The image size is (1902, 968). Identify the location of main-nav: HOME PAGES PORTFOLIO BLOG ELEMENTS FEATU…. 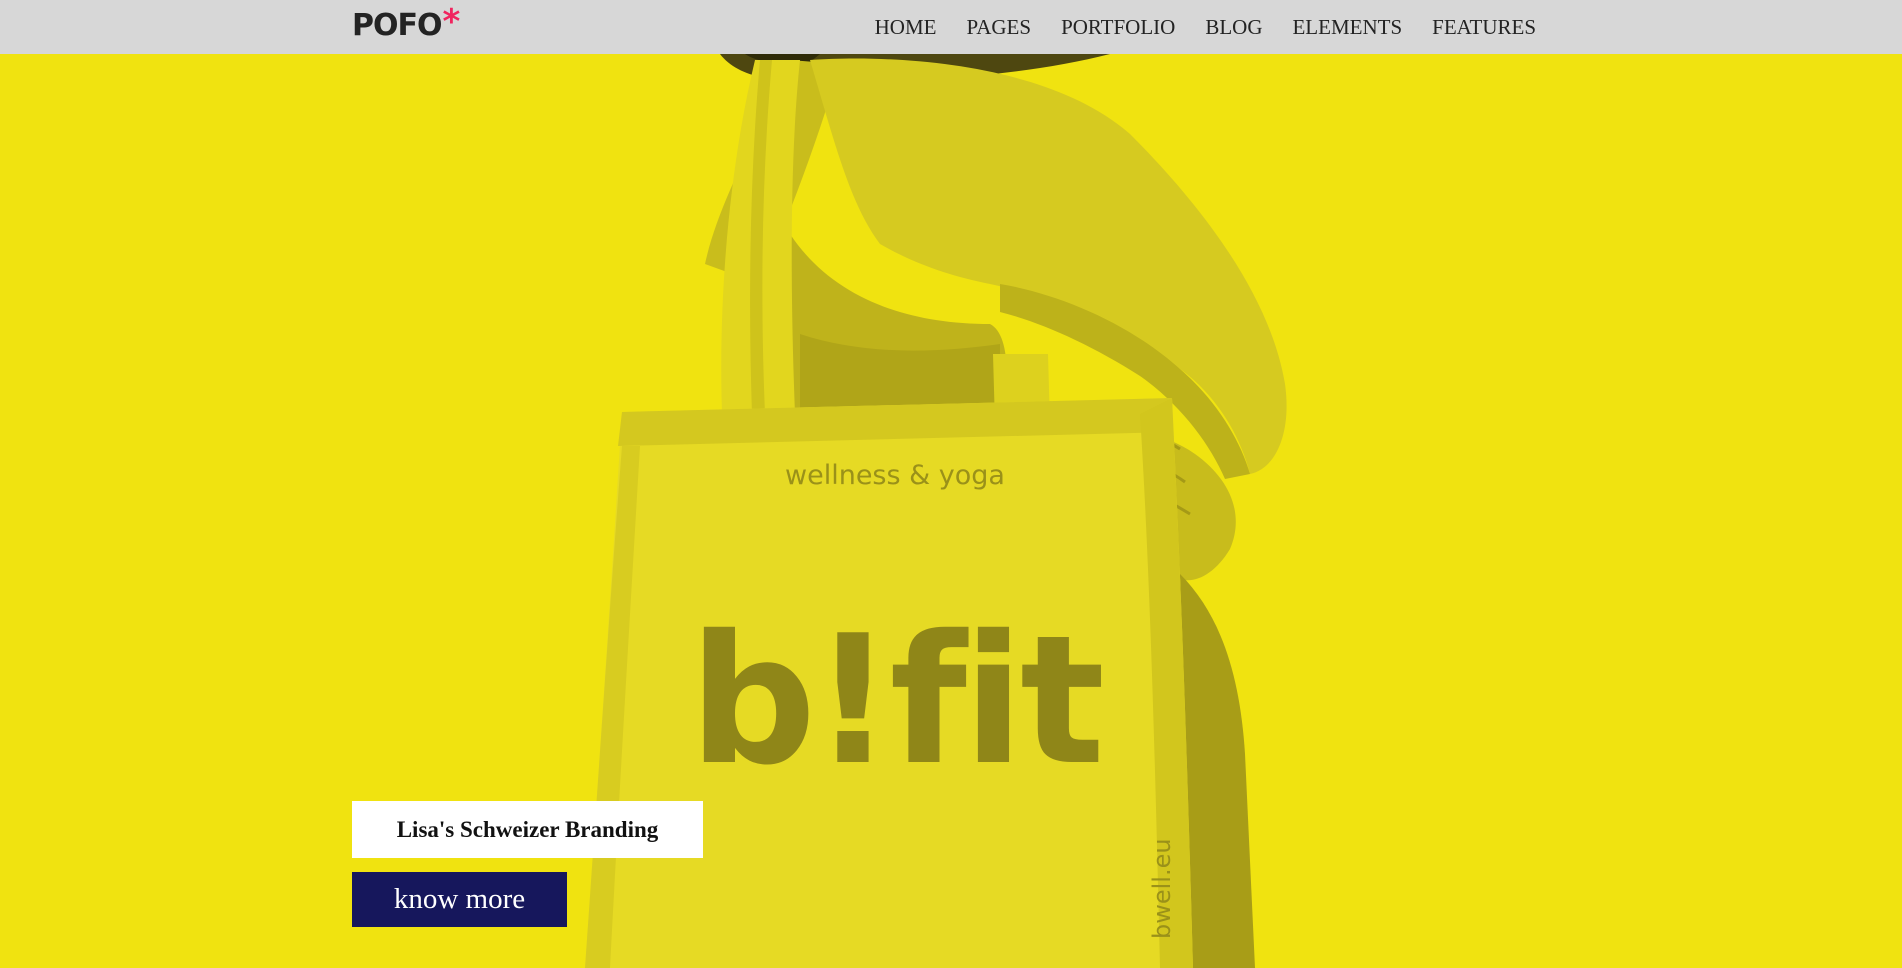
(1190, 27).